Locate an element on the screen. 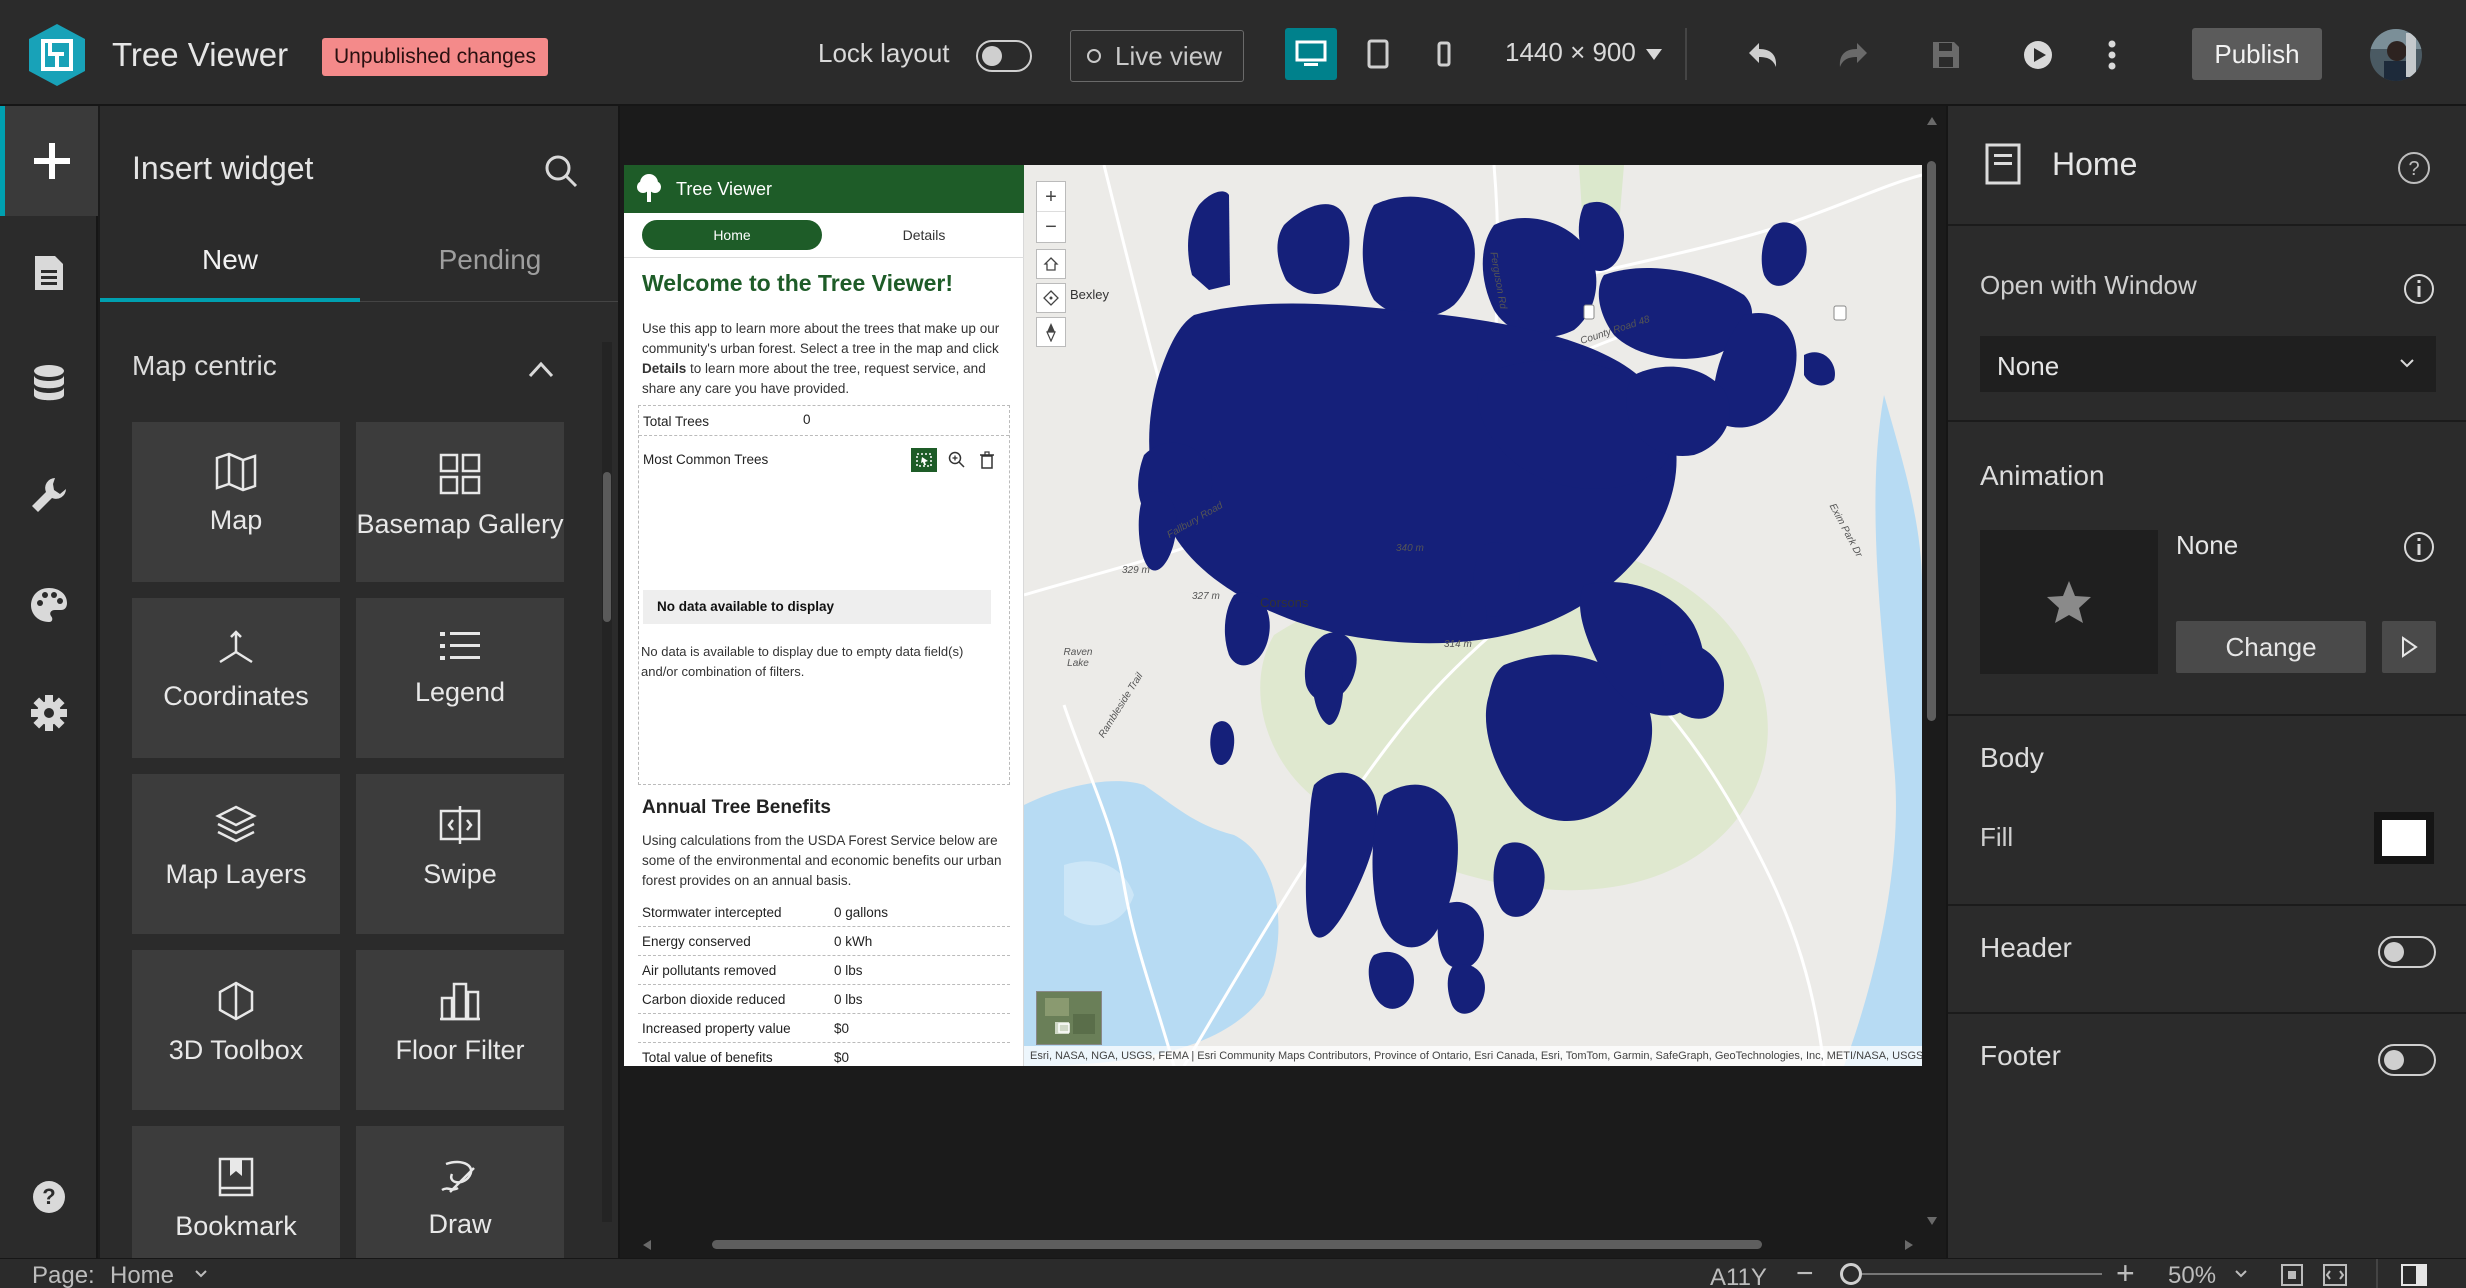 Image resolution: width=2466 pixels, height=1288 pixels. no-data-banner: No data available to display is located at coordinates (817, 607).